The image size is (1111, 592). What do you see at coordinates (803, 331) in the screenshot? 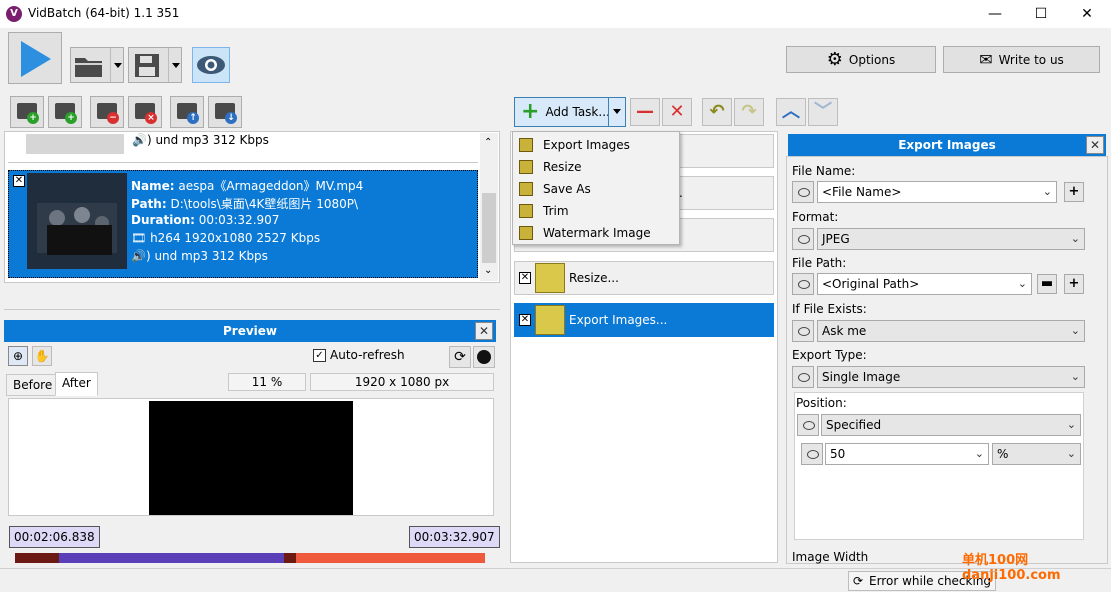
I see `if-exists-preview-button` at bounding box center [803, 331].